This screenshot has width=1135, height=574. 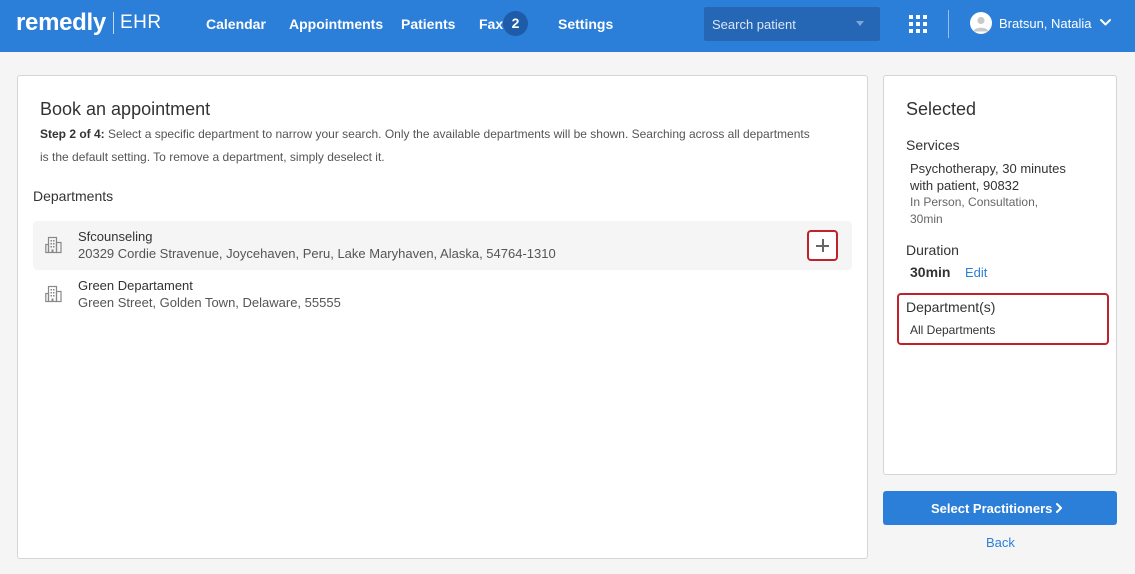 I want to click on nav-patients: Patients, so click(x=428, y=24).